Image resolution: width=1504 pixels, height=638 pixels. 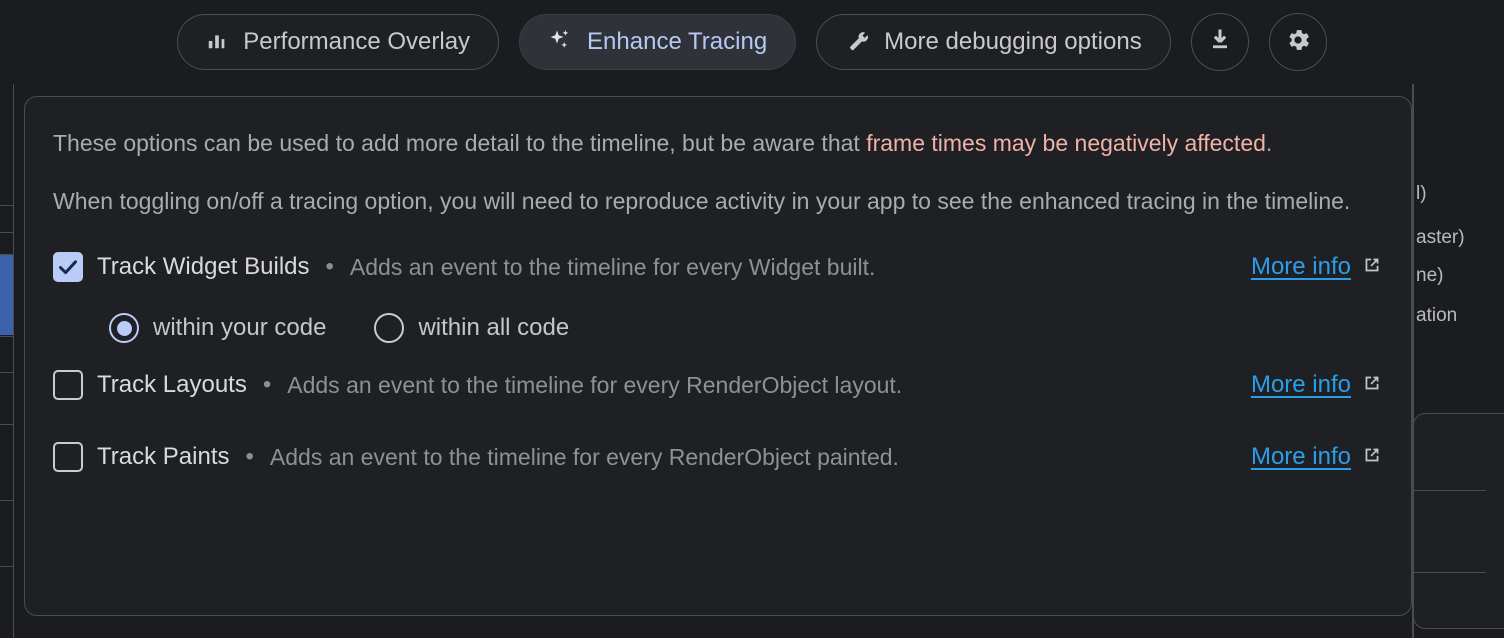 What do you see at coordinates (357, 41) in the screenshot?
I see `performance-overlay-label: Performance Overlay` at bounding box center [357, 41].